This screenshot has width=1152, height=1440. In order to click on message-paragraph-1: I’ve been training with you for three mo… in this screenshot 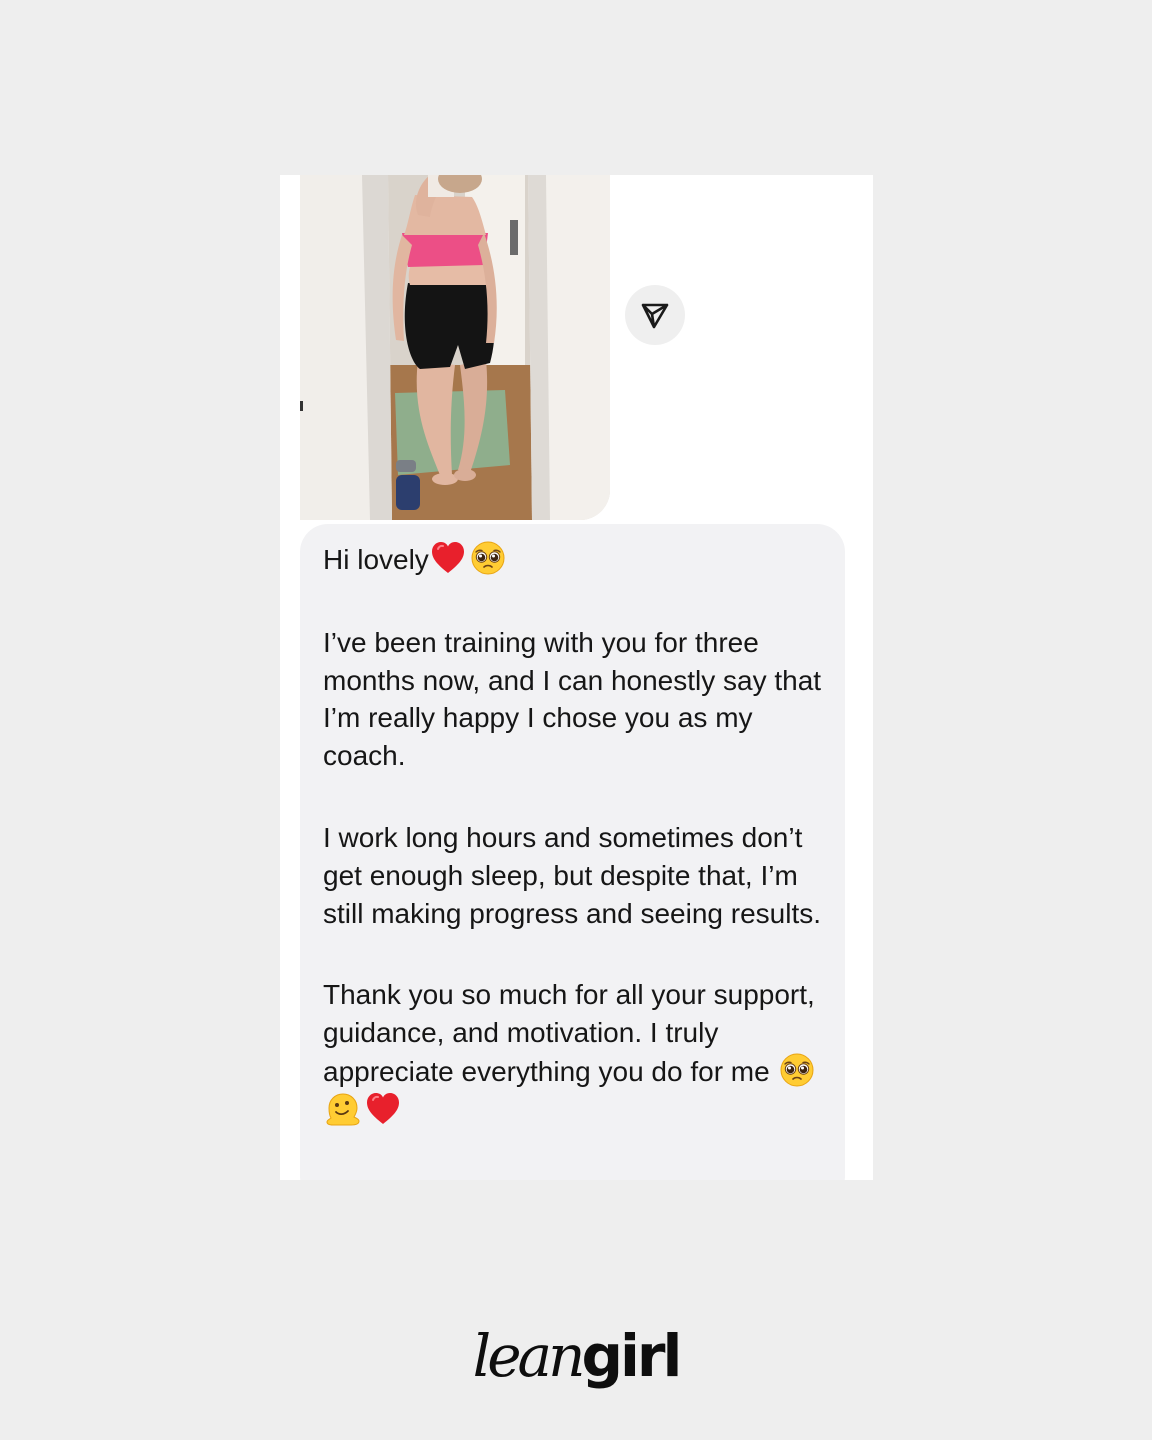, I will do `click(572, 699)`.